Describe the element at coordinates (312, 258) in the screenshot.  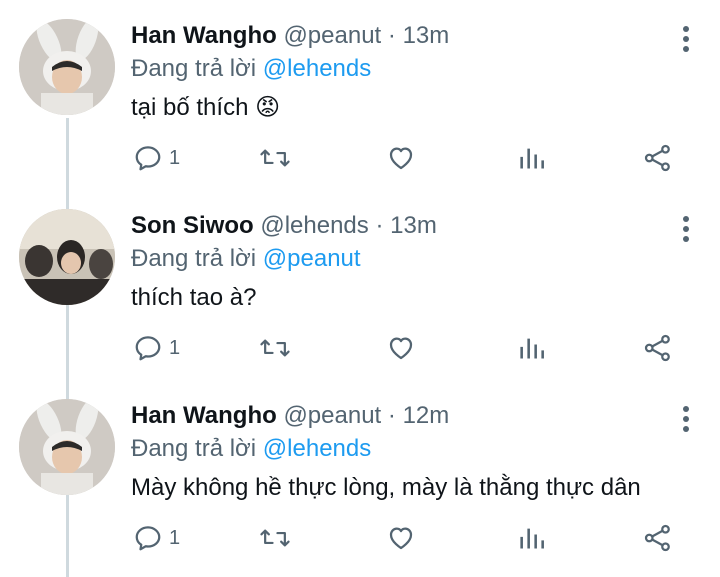
I see `reply-mention-link: @peanut` at that location.